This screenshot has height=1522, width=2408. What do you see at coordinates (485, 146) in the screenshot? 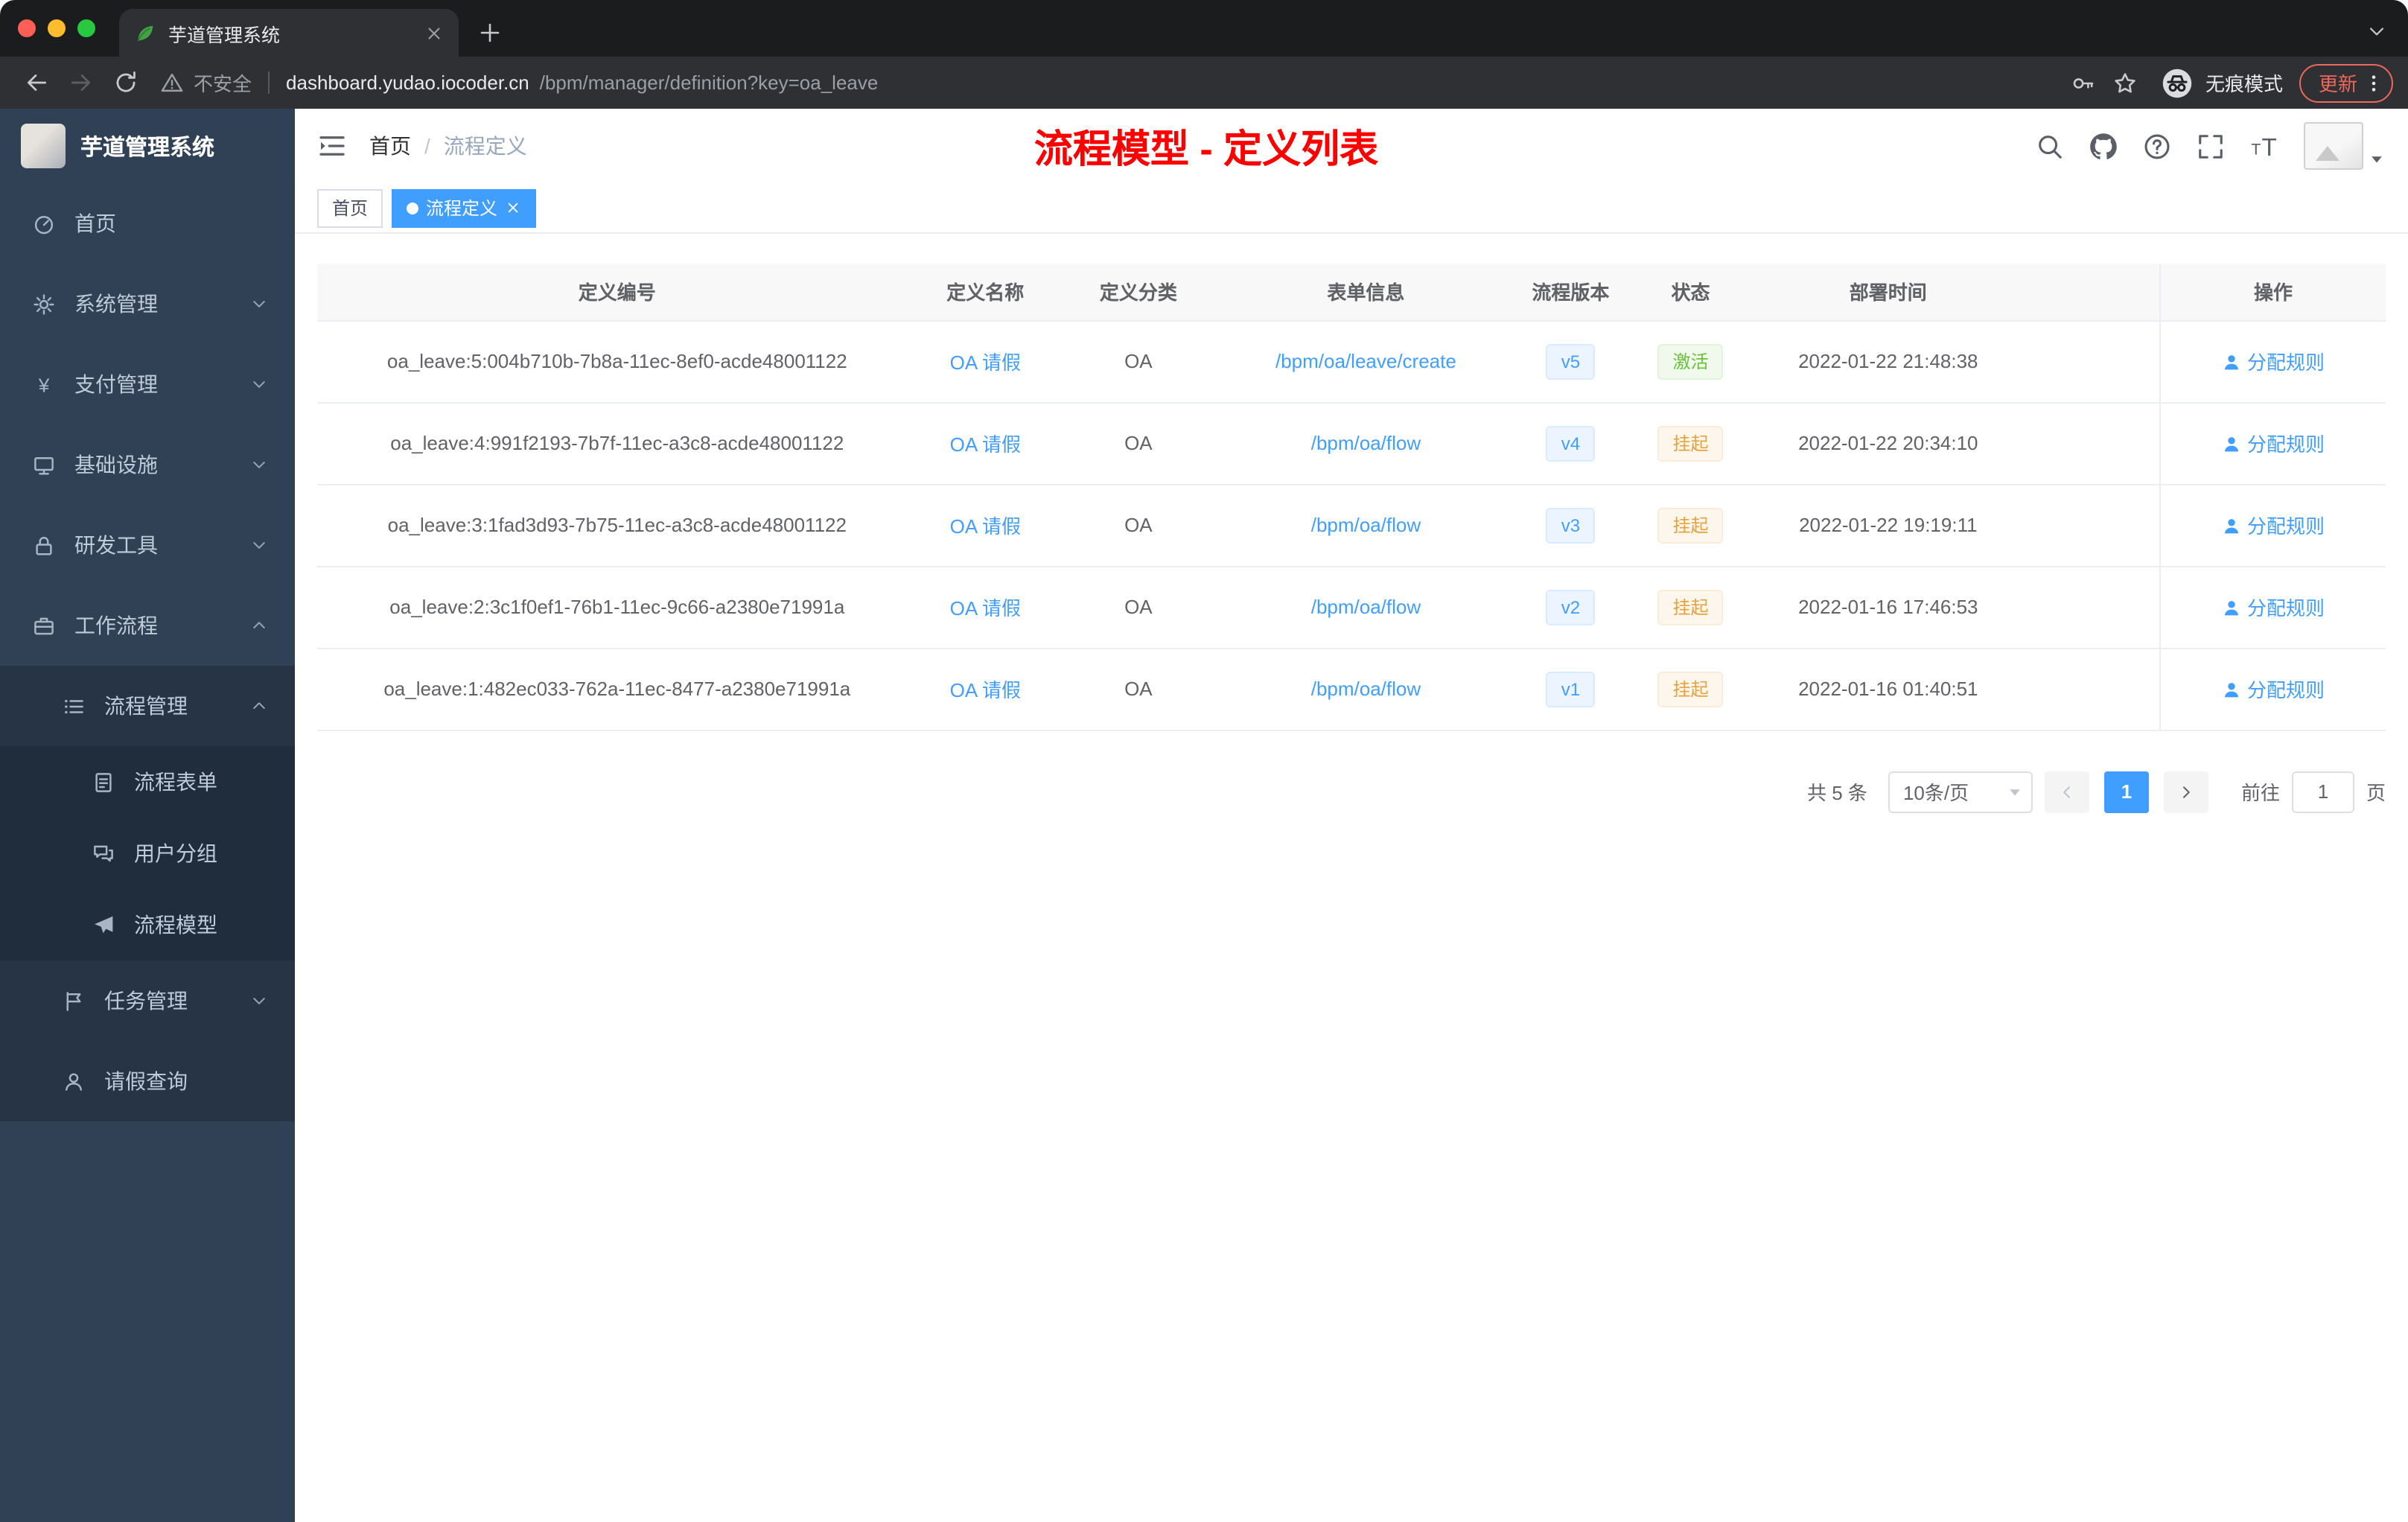
I see `breadcrumb-current: 流程定义` at bounding box center [485, 146].